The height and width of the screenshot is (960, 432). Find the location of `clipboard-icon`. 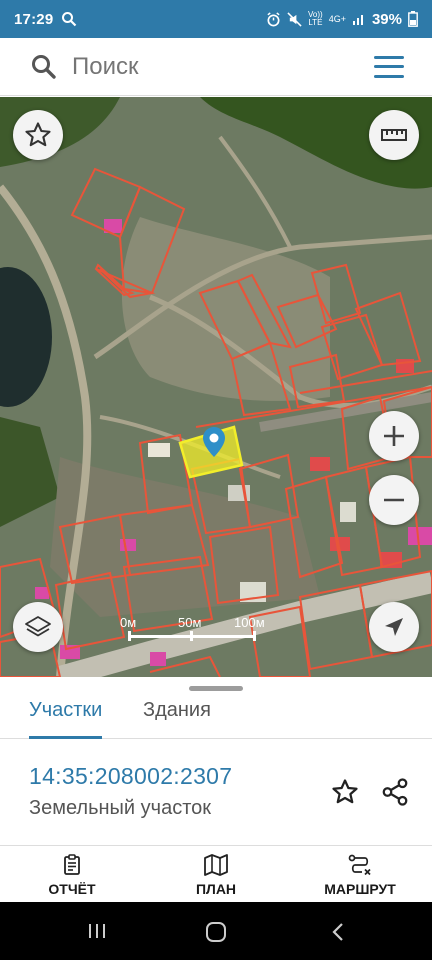

clipboard-icon is located at coordinates (72, 864).